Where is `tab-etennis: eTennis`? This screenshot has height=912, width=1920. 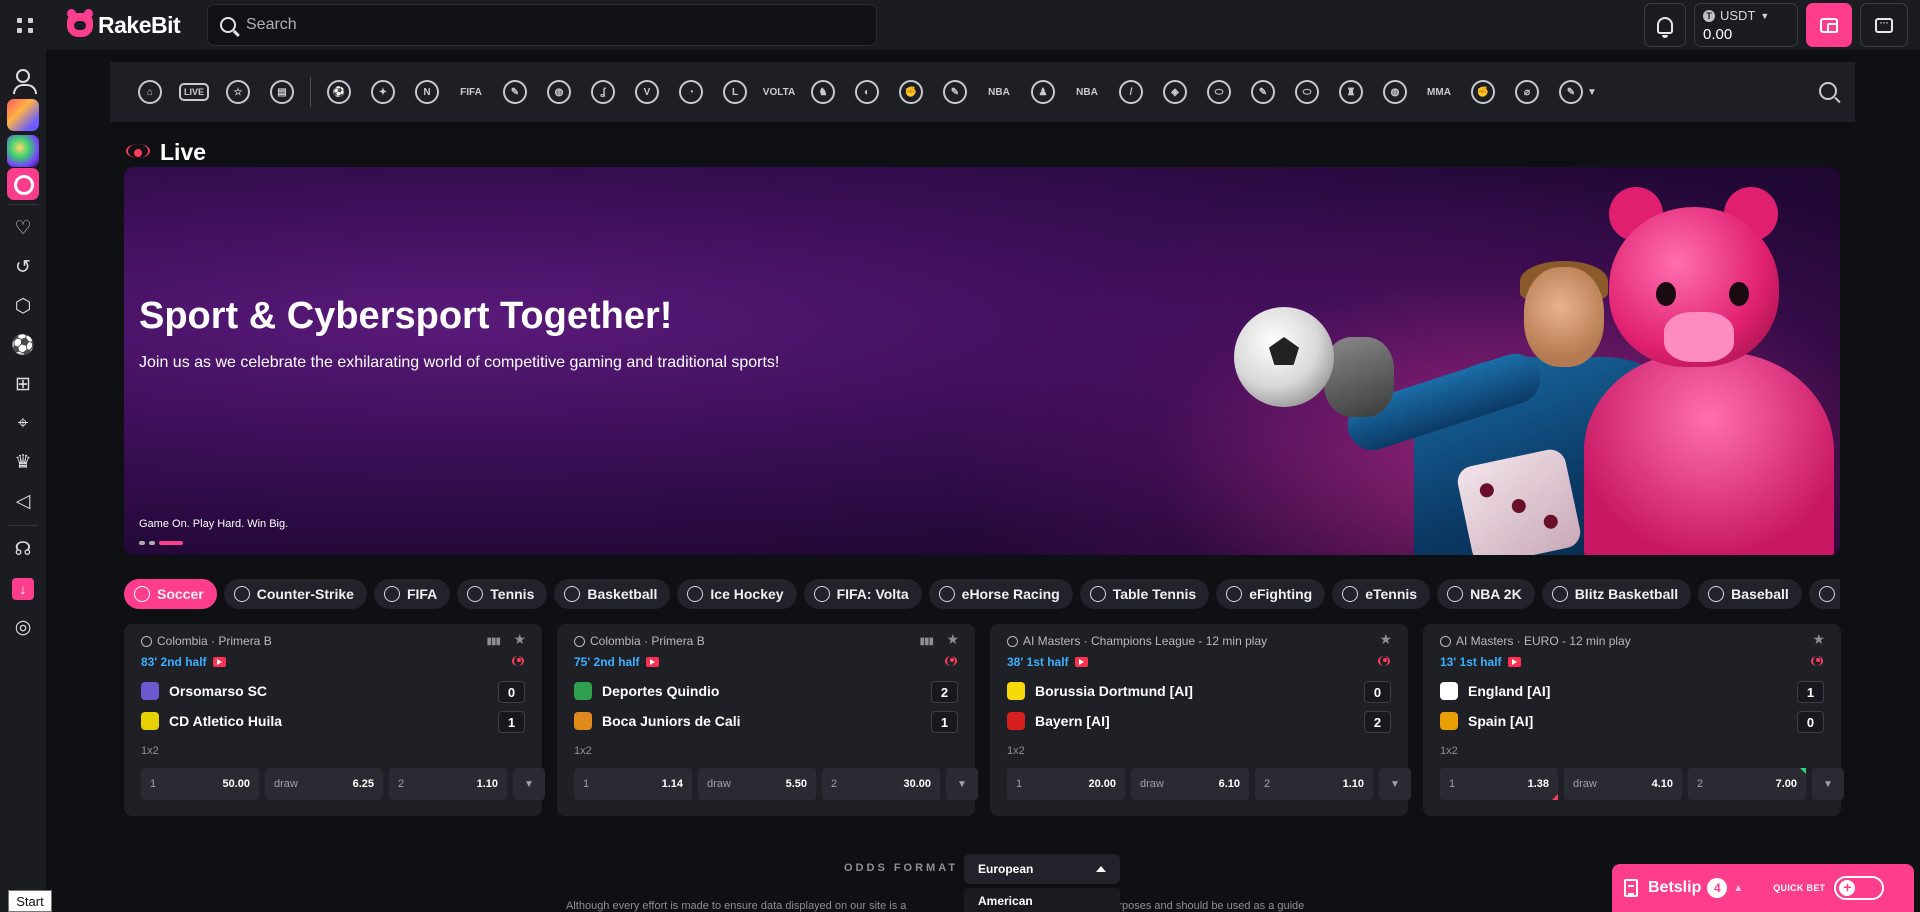 tab-etennis: eTennis is located at coordinates (1381, 594).